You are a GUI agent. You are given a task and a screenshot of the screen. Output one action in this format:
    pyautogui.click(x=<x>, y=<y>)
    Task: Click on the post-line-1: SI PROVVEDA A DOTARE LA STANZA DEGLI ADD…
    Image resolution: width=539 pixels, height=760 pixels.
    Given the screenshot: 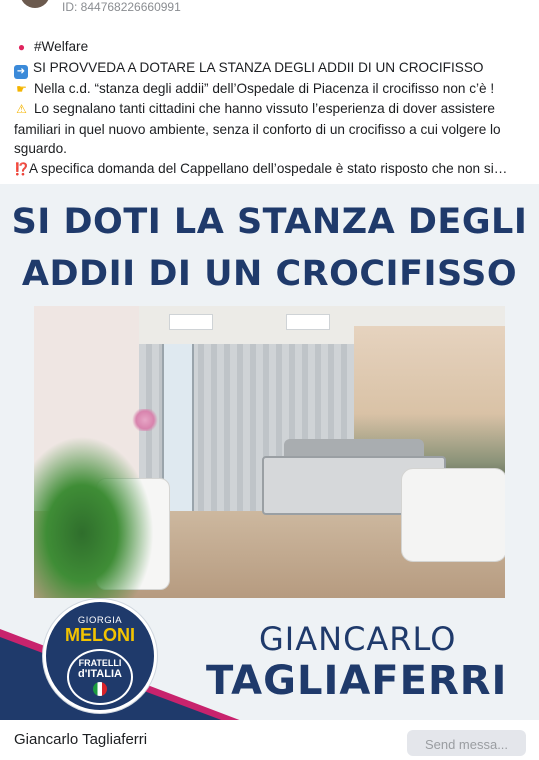 What is the action you would take?
    pyautogui.click(x=258, y=67)
    